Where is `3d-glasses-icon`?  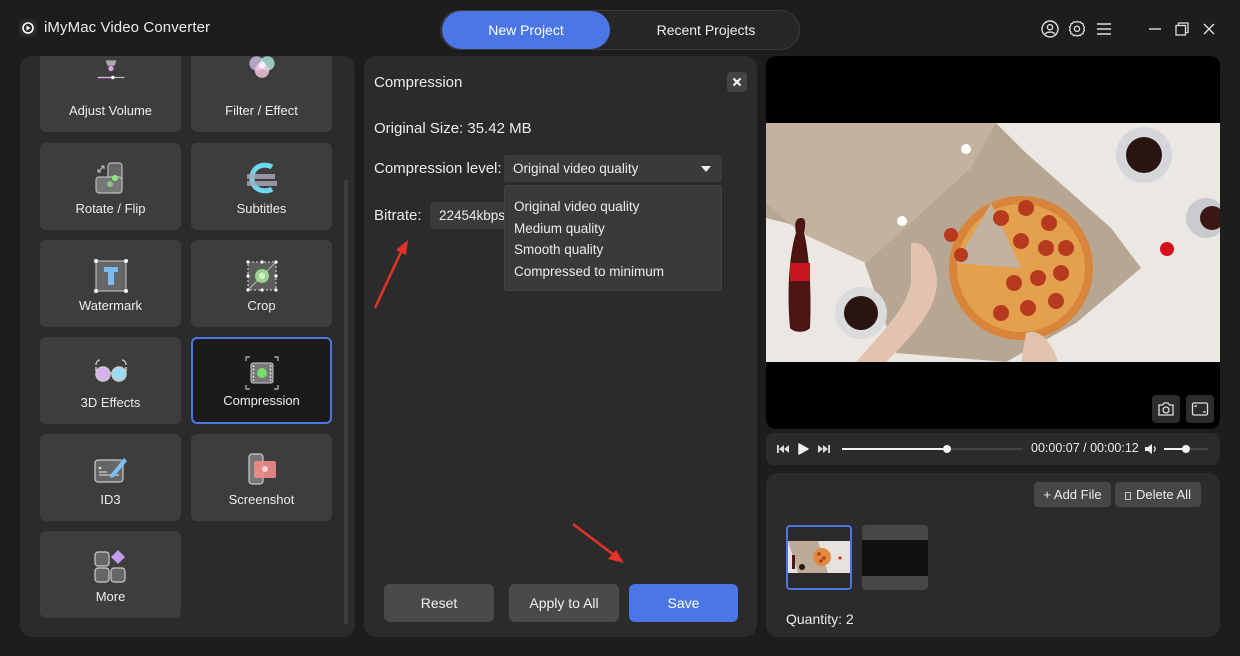 3d-glasses-icon is located at coordinates (110, 370).